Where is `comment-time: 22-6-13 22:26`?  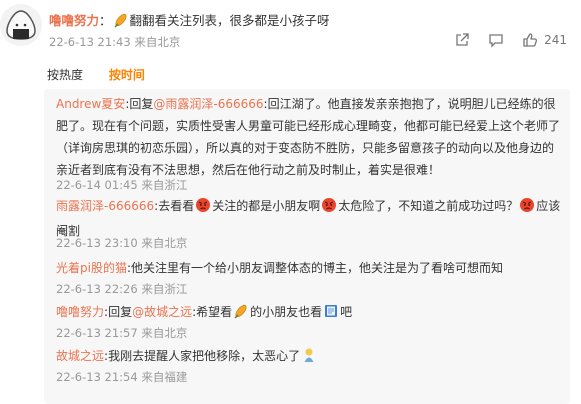 comment-time: 22-6-13 22:26 is located at coordinates (97, 289).